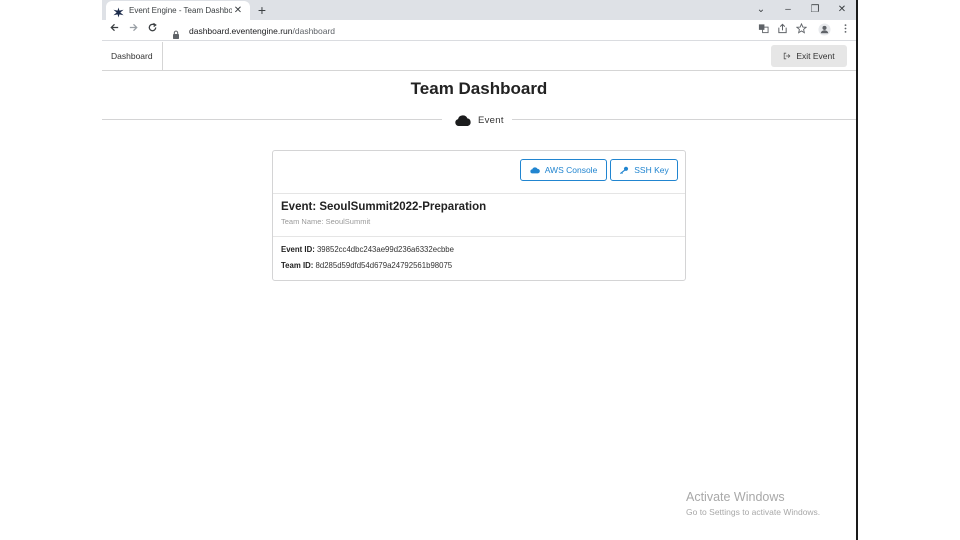  What do you see at coordinates (51, 270) in the screenshot?
I see `desktop-background-left` at bounding box center [51, 270].